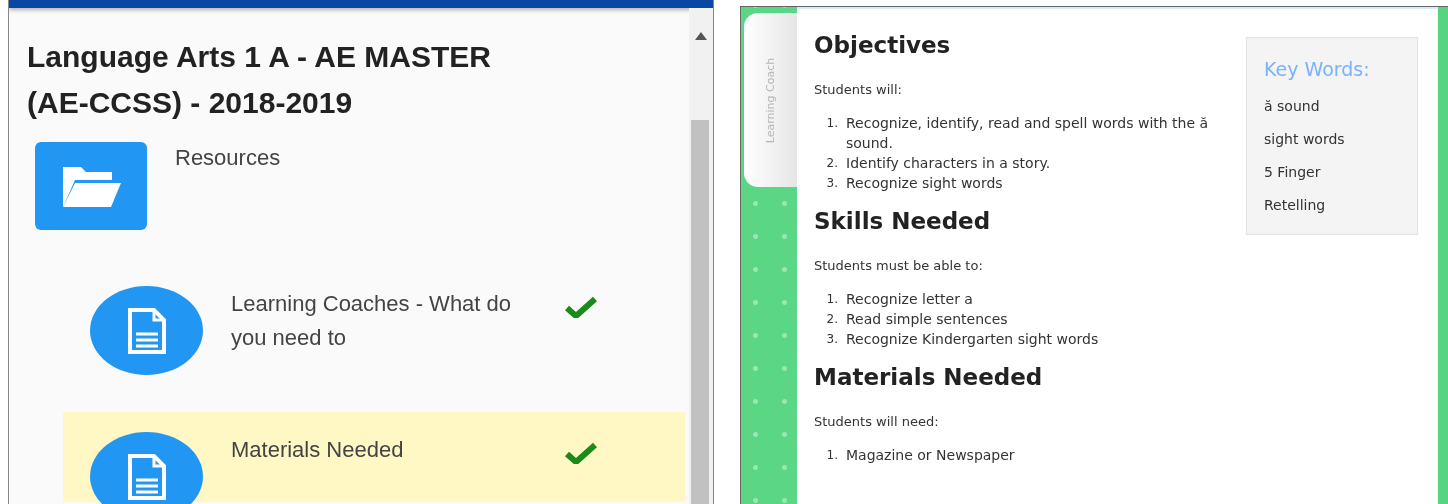 Image resolution: width=1448 pixels, height=504 pixels. What do you see at coordinates (1295, 205) in the screenshot?
I see `key-word: Retelling` at bounding box center [1295, 205].